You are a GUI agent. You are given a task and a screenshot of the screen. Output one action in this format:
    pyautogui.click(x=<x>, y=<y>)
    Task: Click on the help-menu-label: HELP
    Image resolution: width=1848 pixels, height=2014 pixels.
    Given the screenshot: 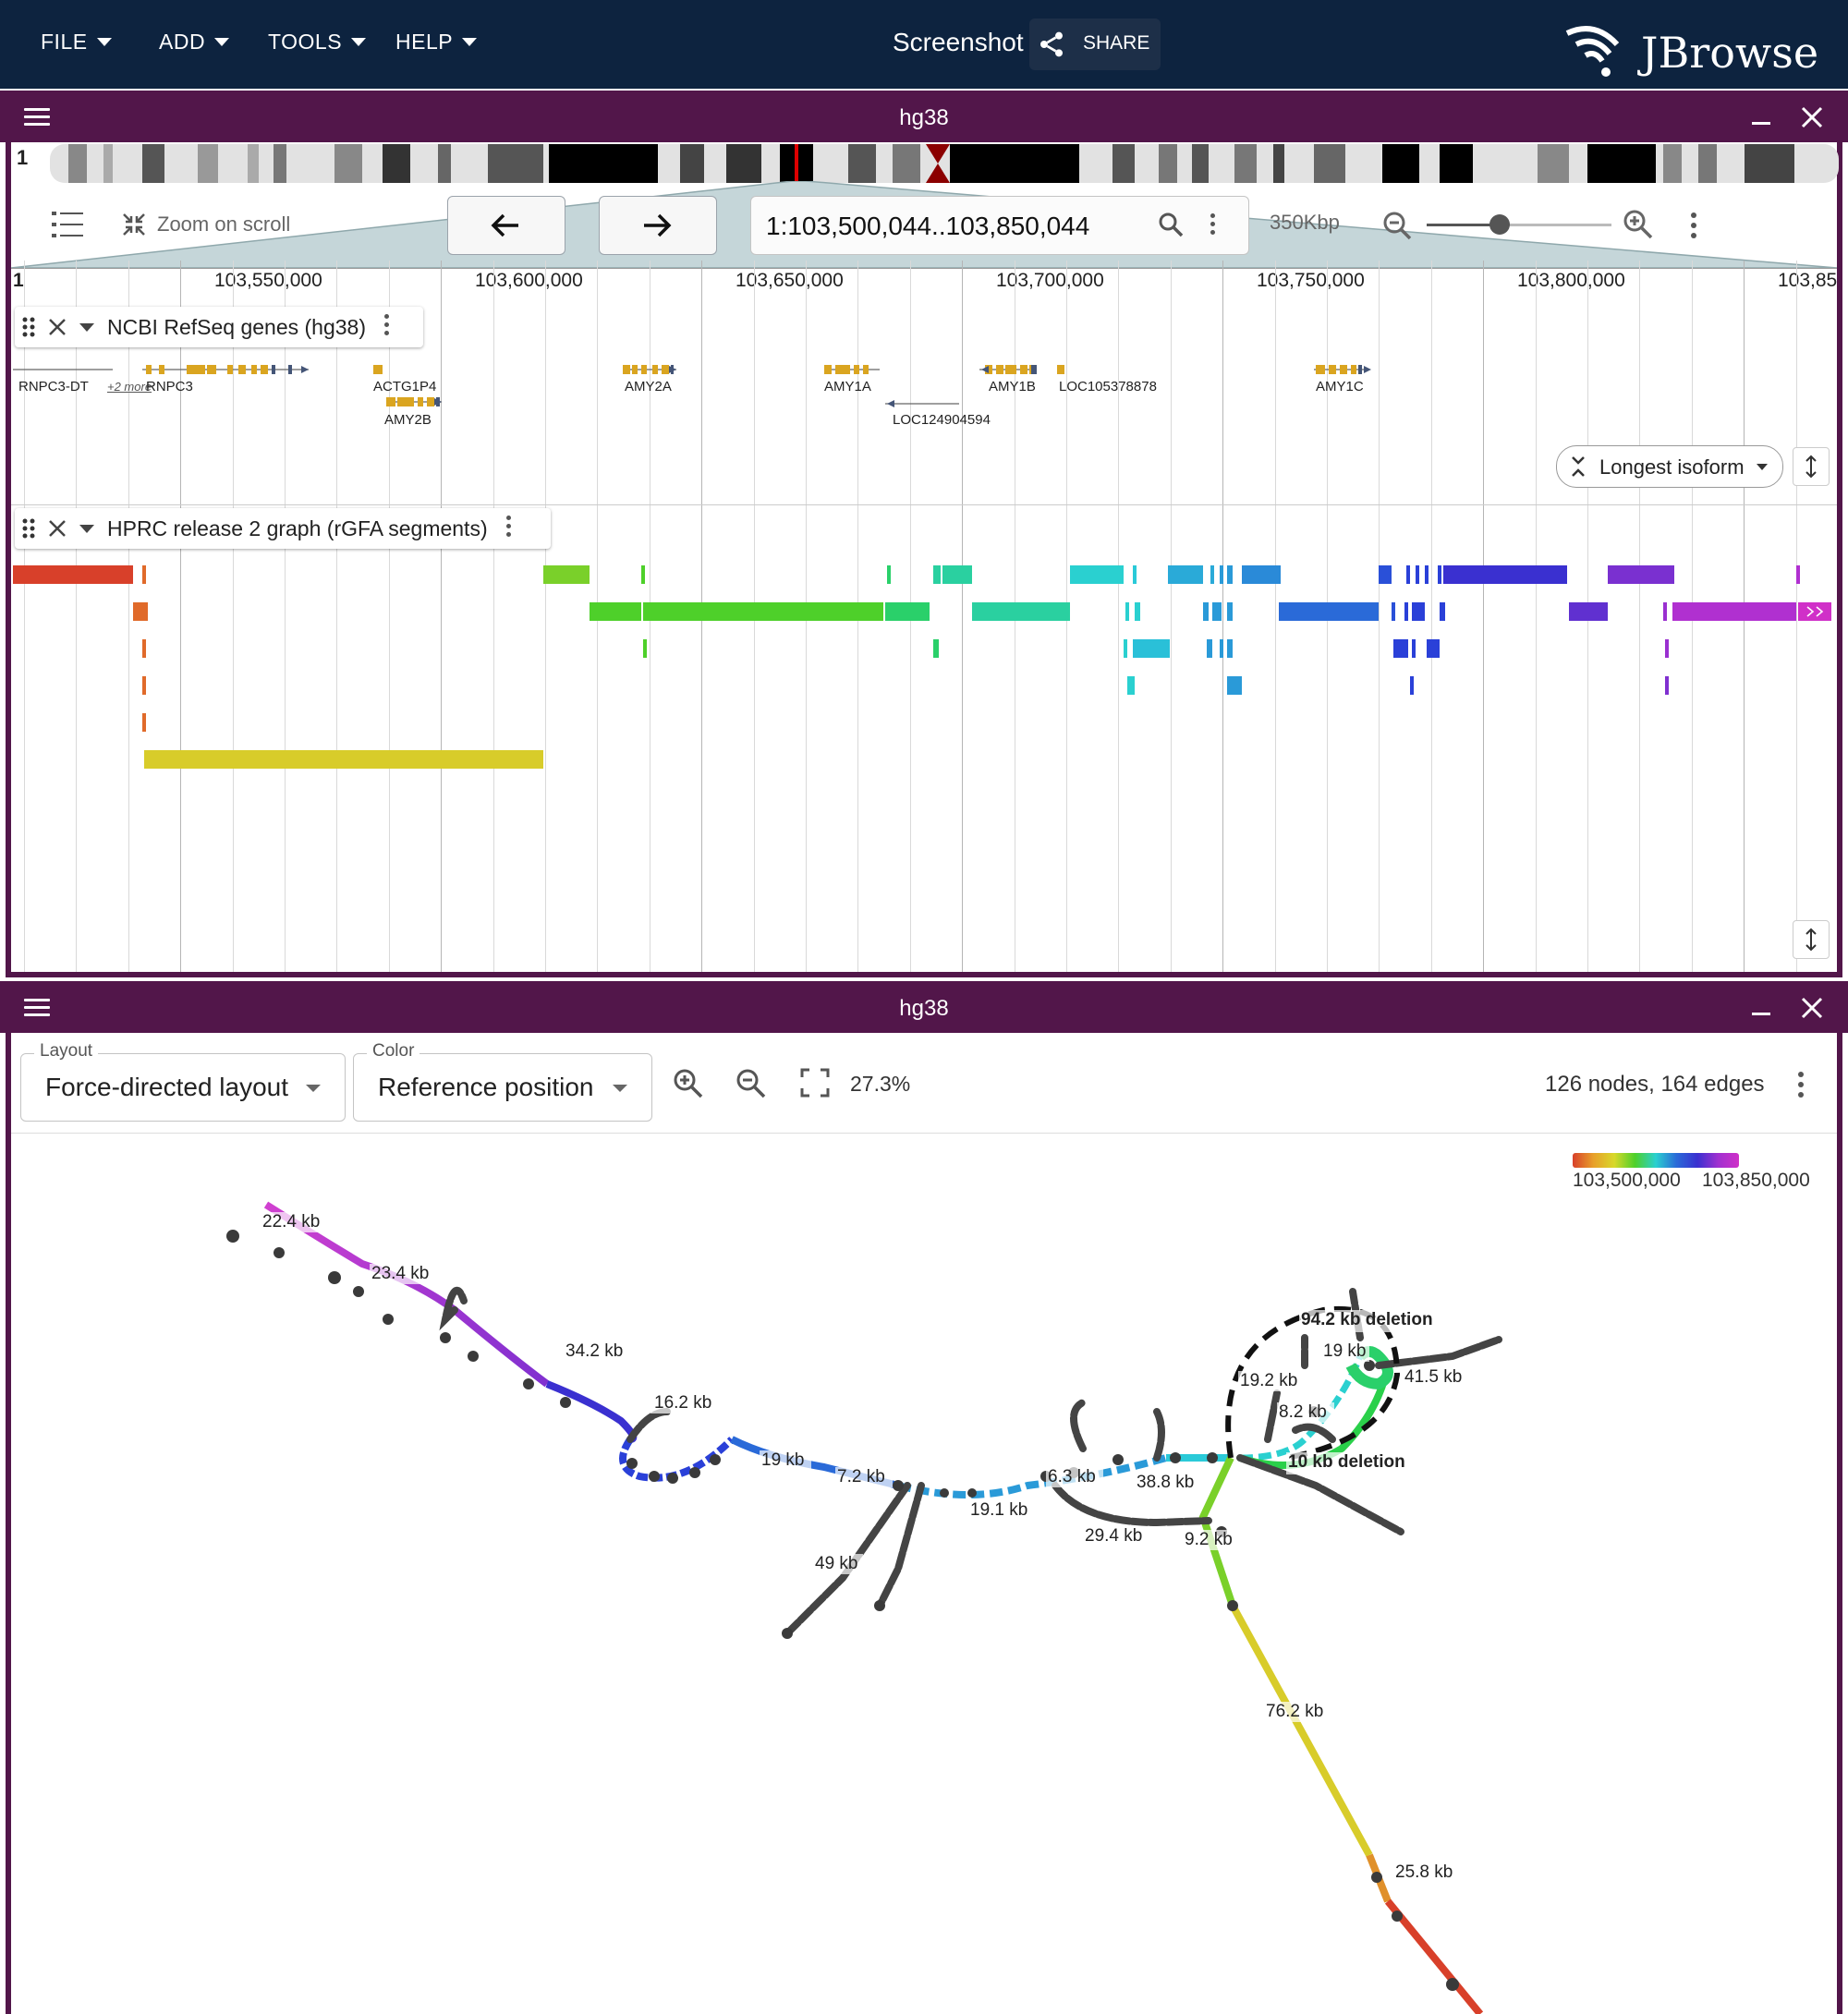 What is the action you would take?
    pyautogui.click(x=424, y=42)
    